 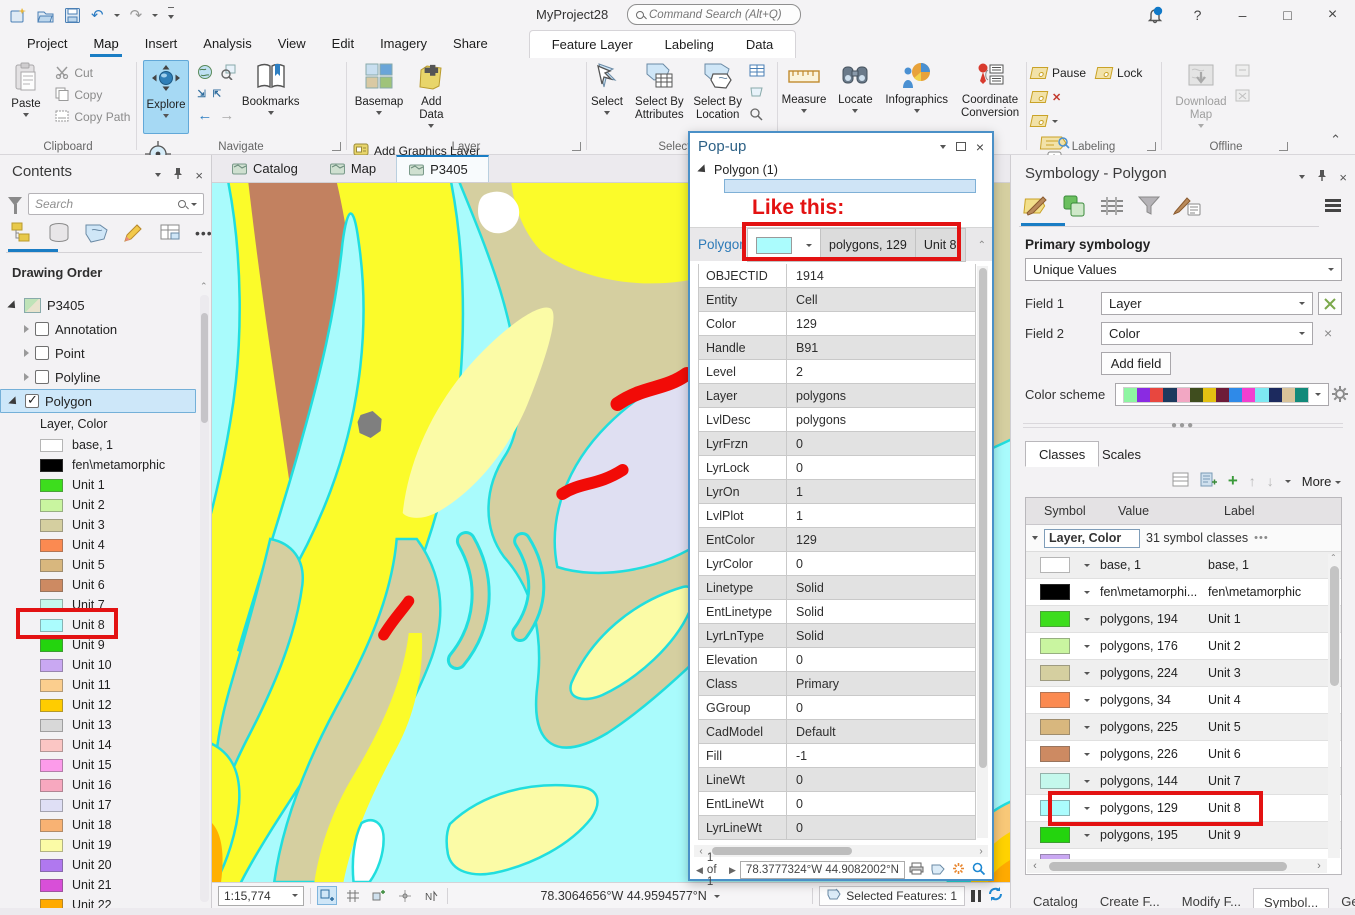 What do you see at coordinates (98, 825) in the screenshot?
I see `legend-item: Unit 18` at bounding box center [98, 825].